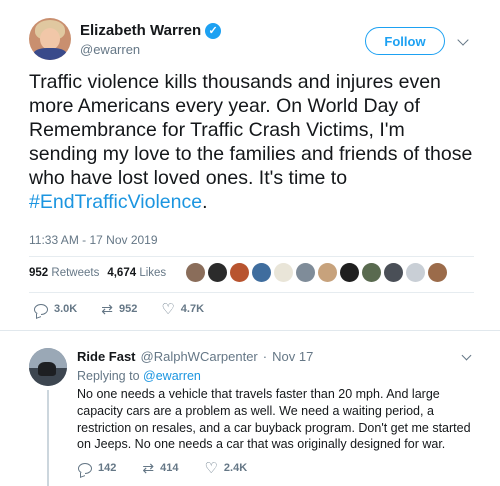 This screenshot has width=500, height=486. Describe the element at coordinates (97, 468) in the screenshot. I see `reply-reply-button: 142` at that location.